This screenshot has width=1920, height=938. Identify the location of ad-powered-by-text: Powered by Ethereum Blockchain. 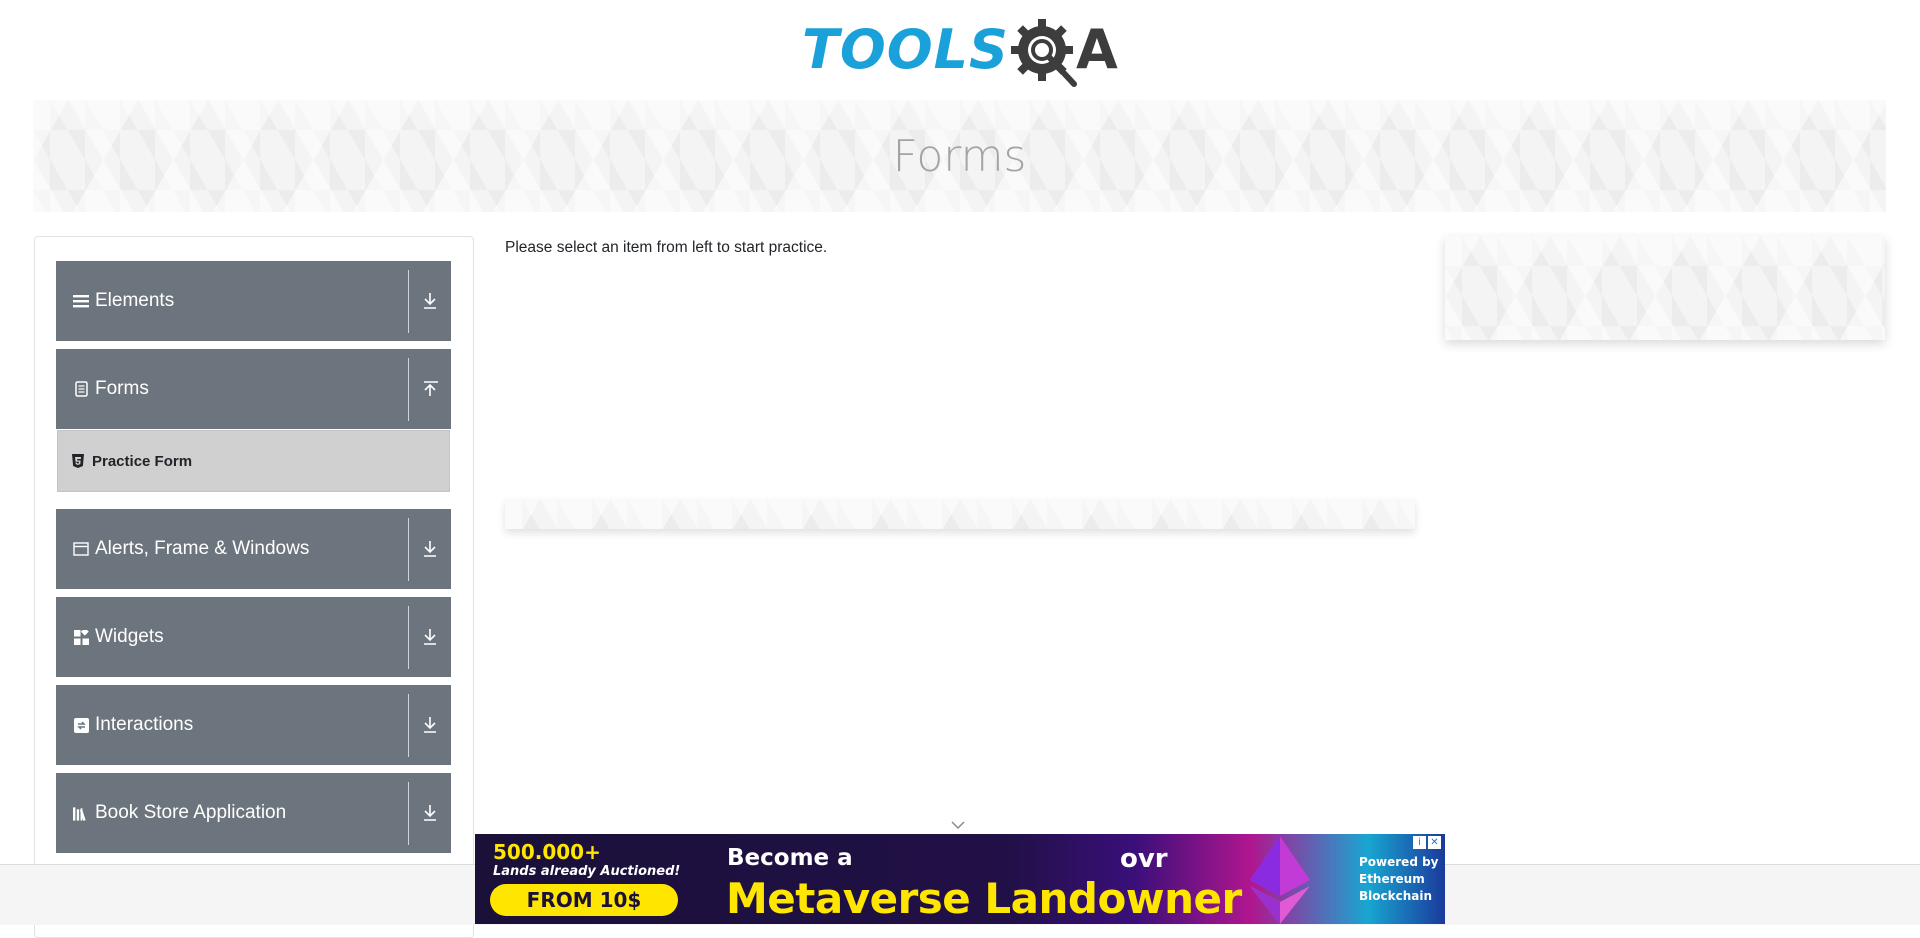
(1399, 879).